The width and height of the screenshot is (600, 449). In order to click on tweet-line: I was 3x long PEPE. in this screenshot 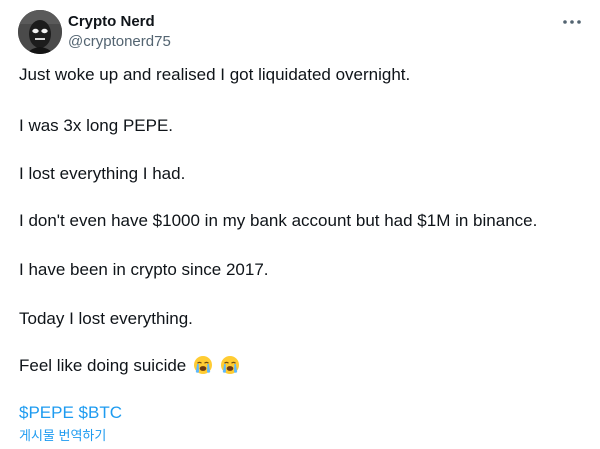, I will do `click(96, 125)`.